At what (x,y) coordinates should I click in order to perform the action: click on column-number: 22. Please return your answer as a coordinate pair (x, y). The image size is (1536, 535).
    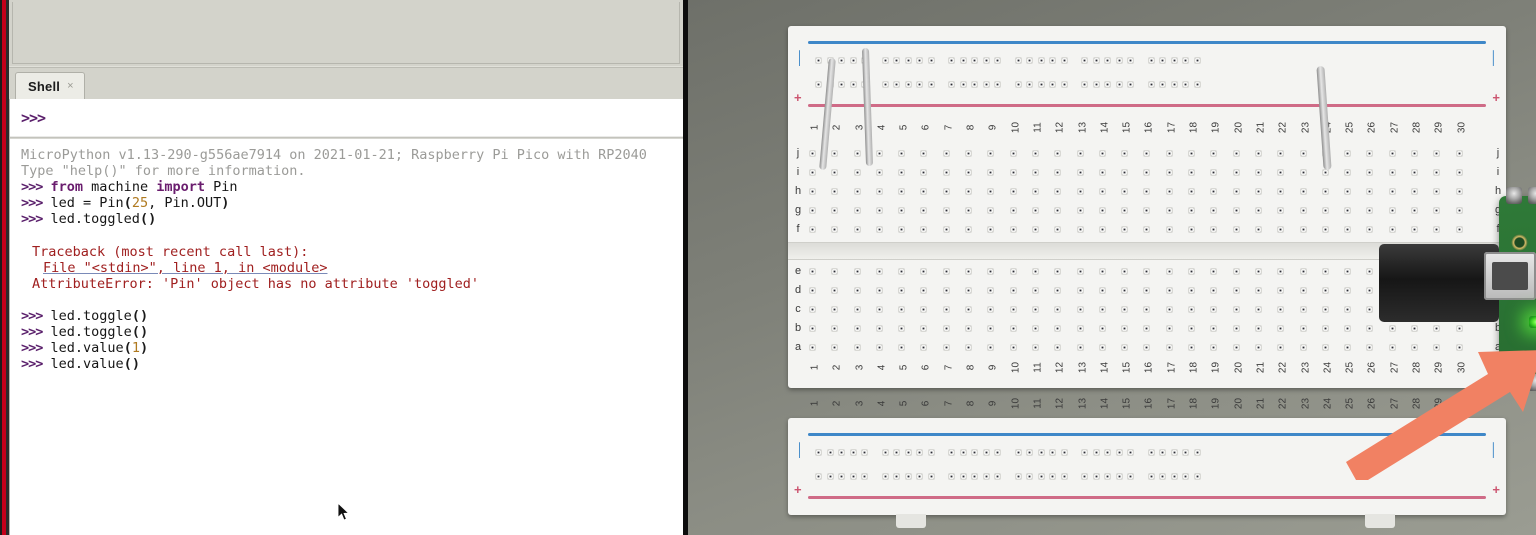
    Looking at the image, I should click on (1283, 403).